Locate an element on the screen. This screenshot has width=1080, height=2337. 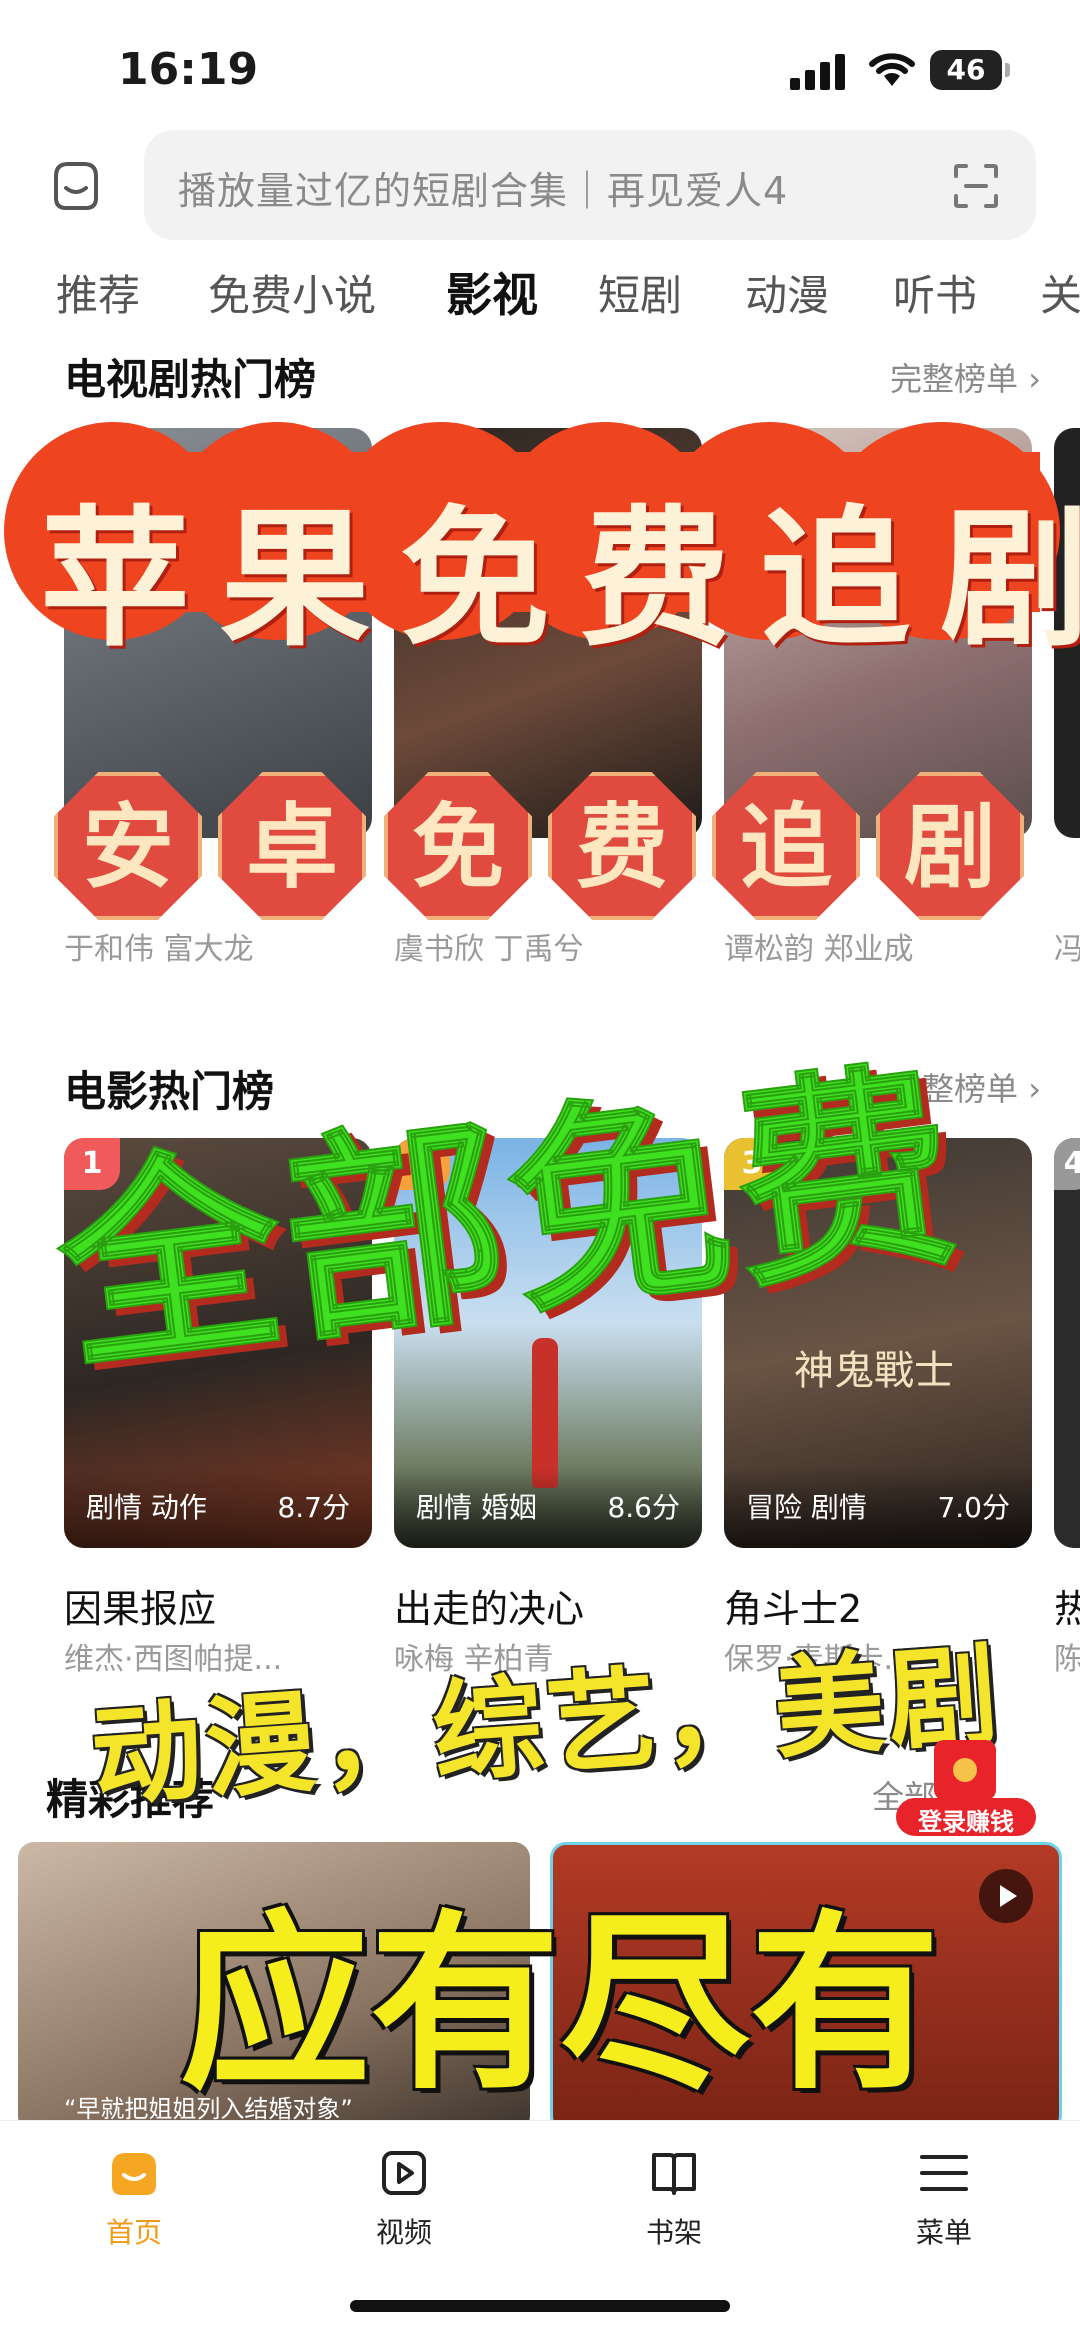
movie-card-4: 4 is located at coordinates (1067, 1343).